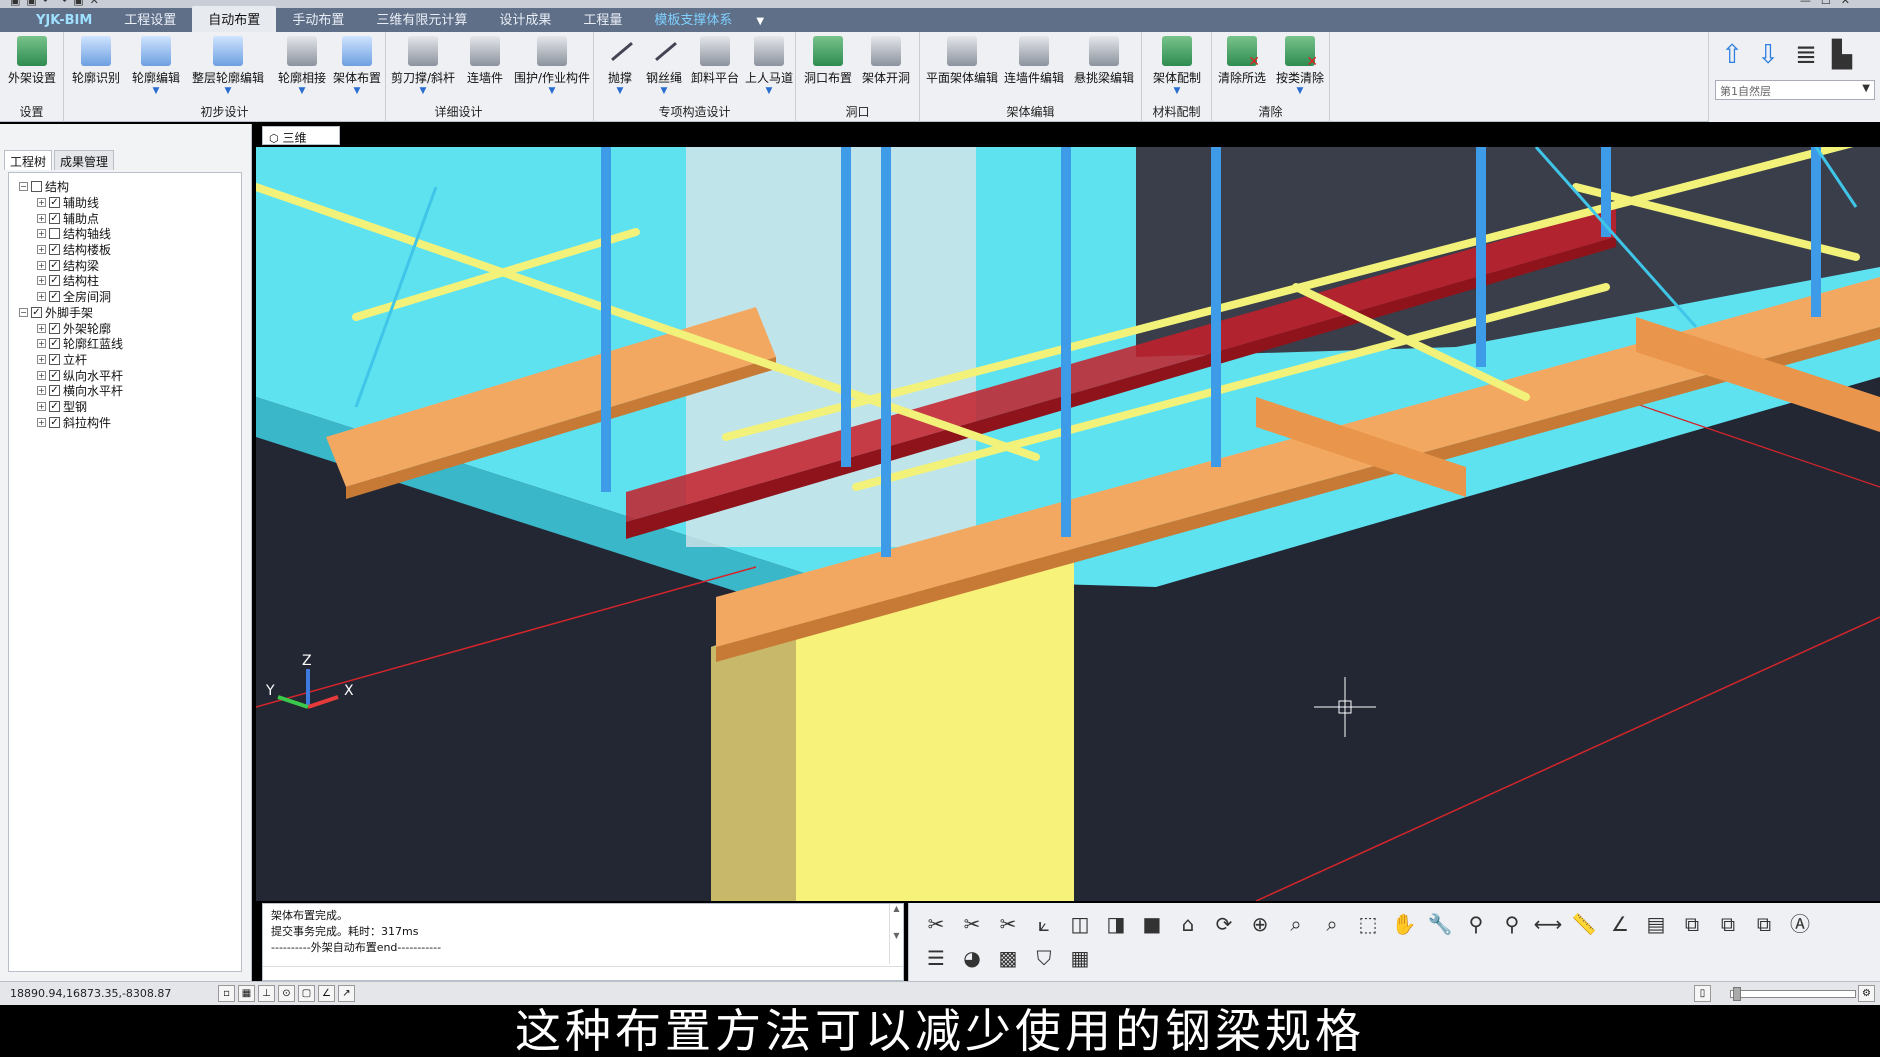 The height and width of the screenshot is (1057, 1880). I want to click on tree-node: + ✓ 结构柱, so click(125, 281).